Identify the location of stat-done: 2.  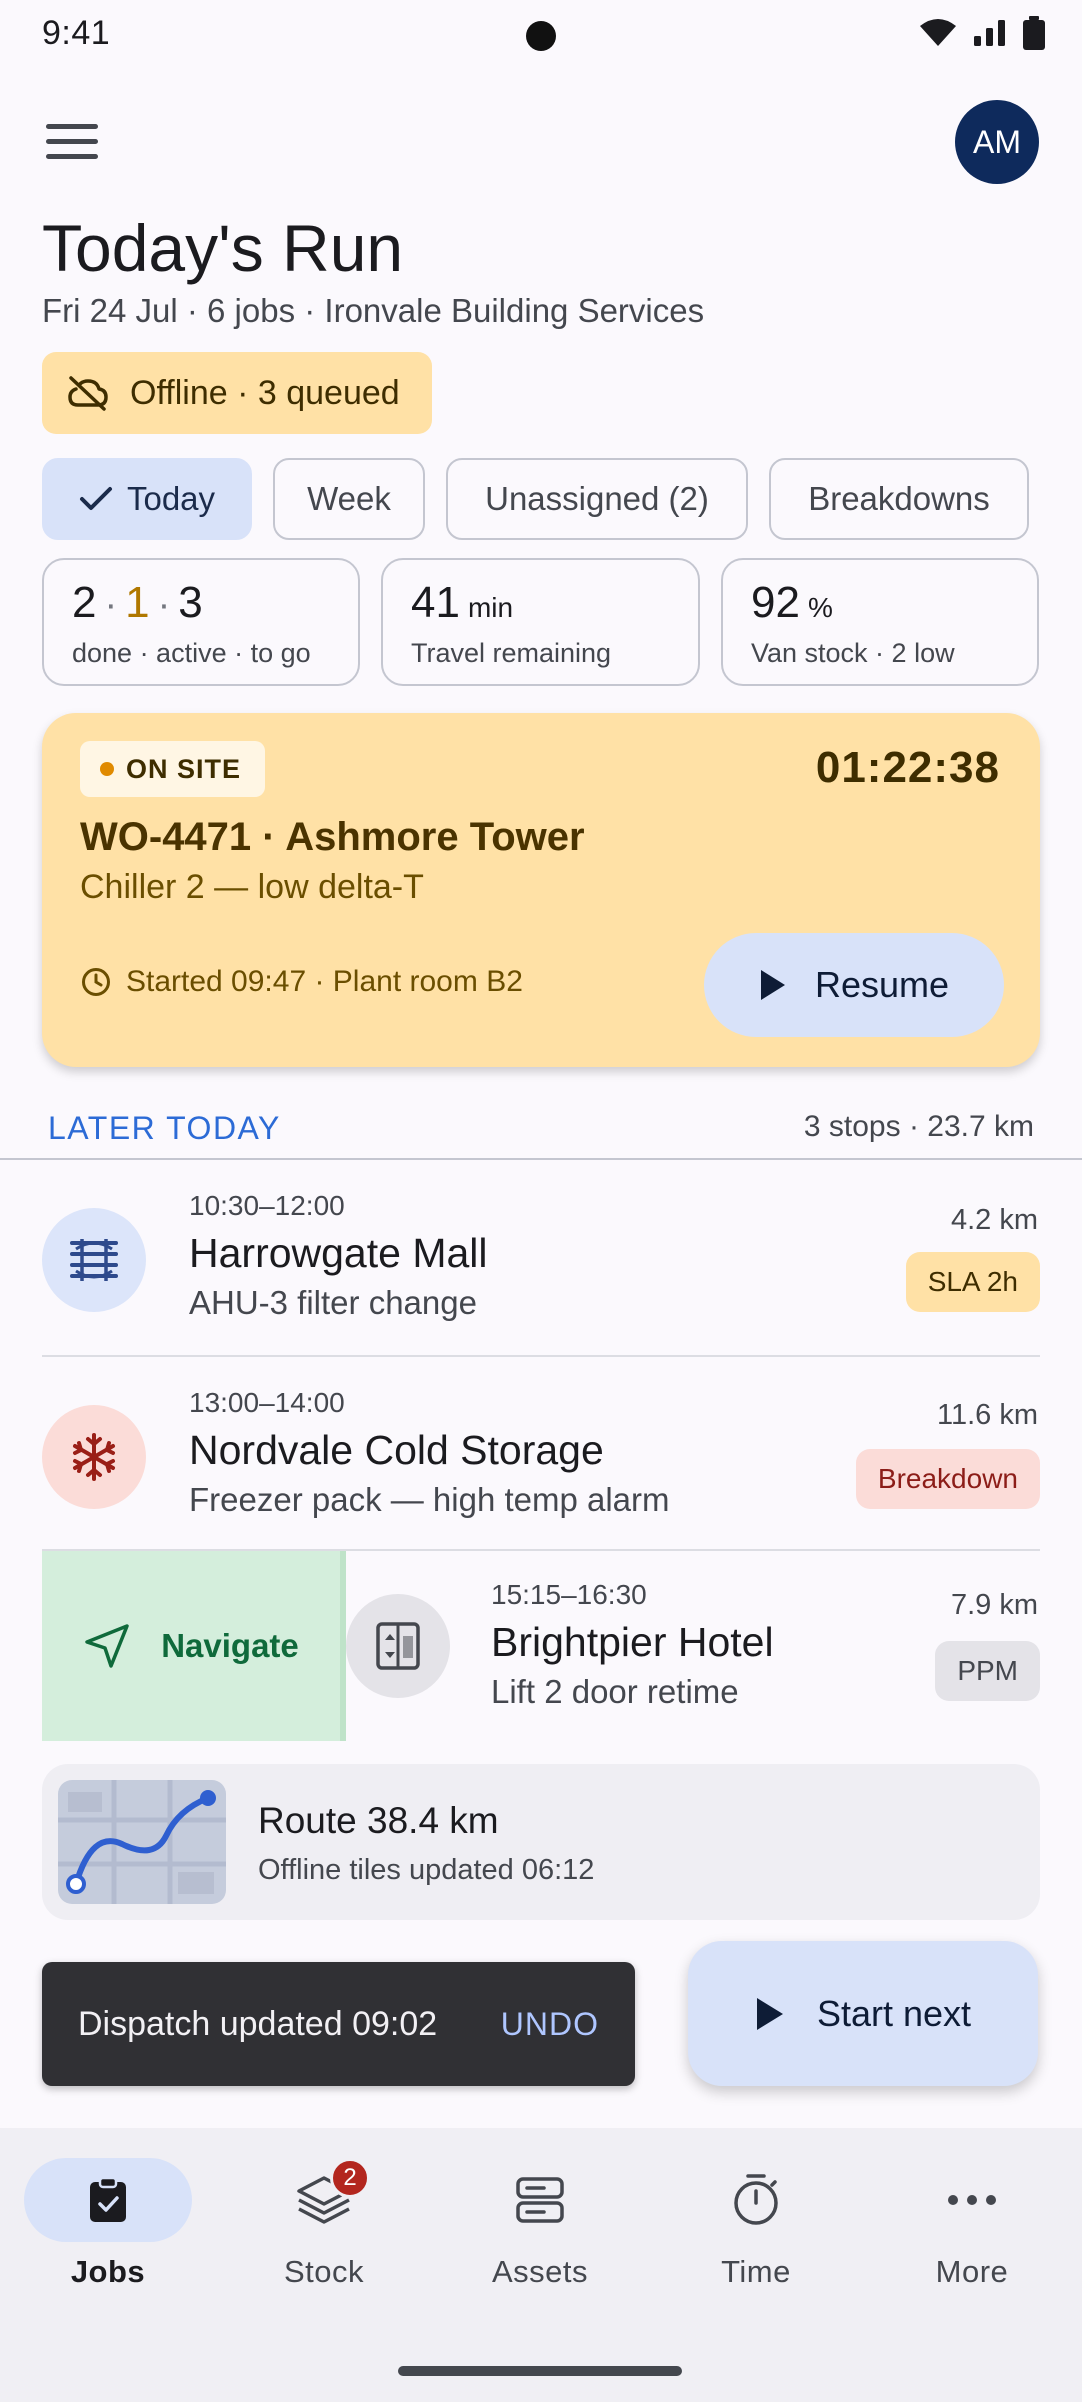
(84, 602).